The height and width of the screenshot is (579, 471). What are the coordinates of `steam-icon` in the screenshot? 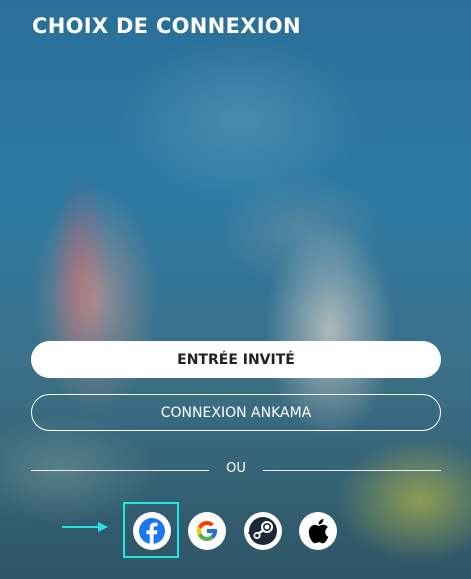 It's located at (262, 531).